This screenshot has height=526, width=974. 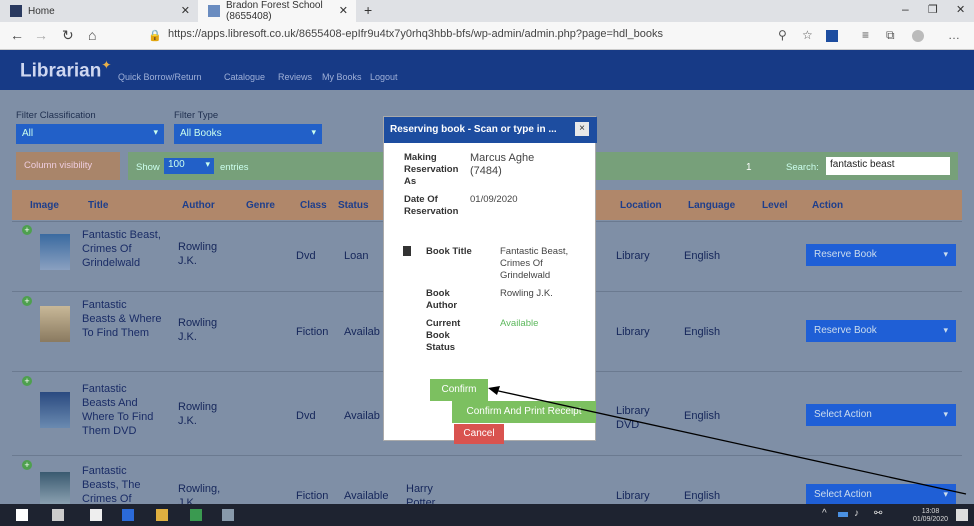 What do you see at coordinates (843, 514) in the screenshot?
I see `battery-icon` at bounding box center [843, 514].